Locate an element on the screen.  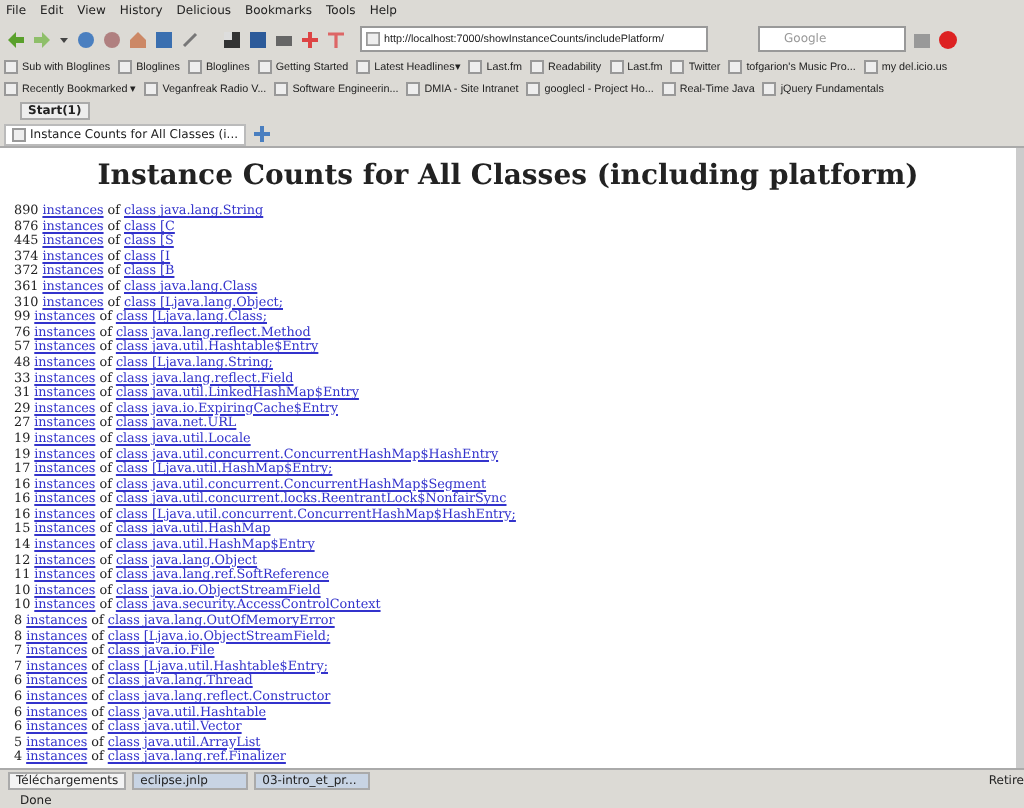
home-icon is located at coordinates (138, 39).